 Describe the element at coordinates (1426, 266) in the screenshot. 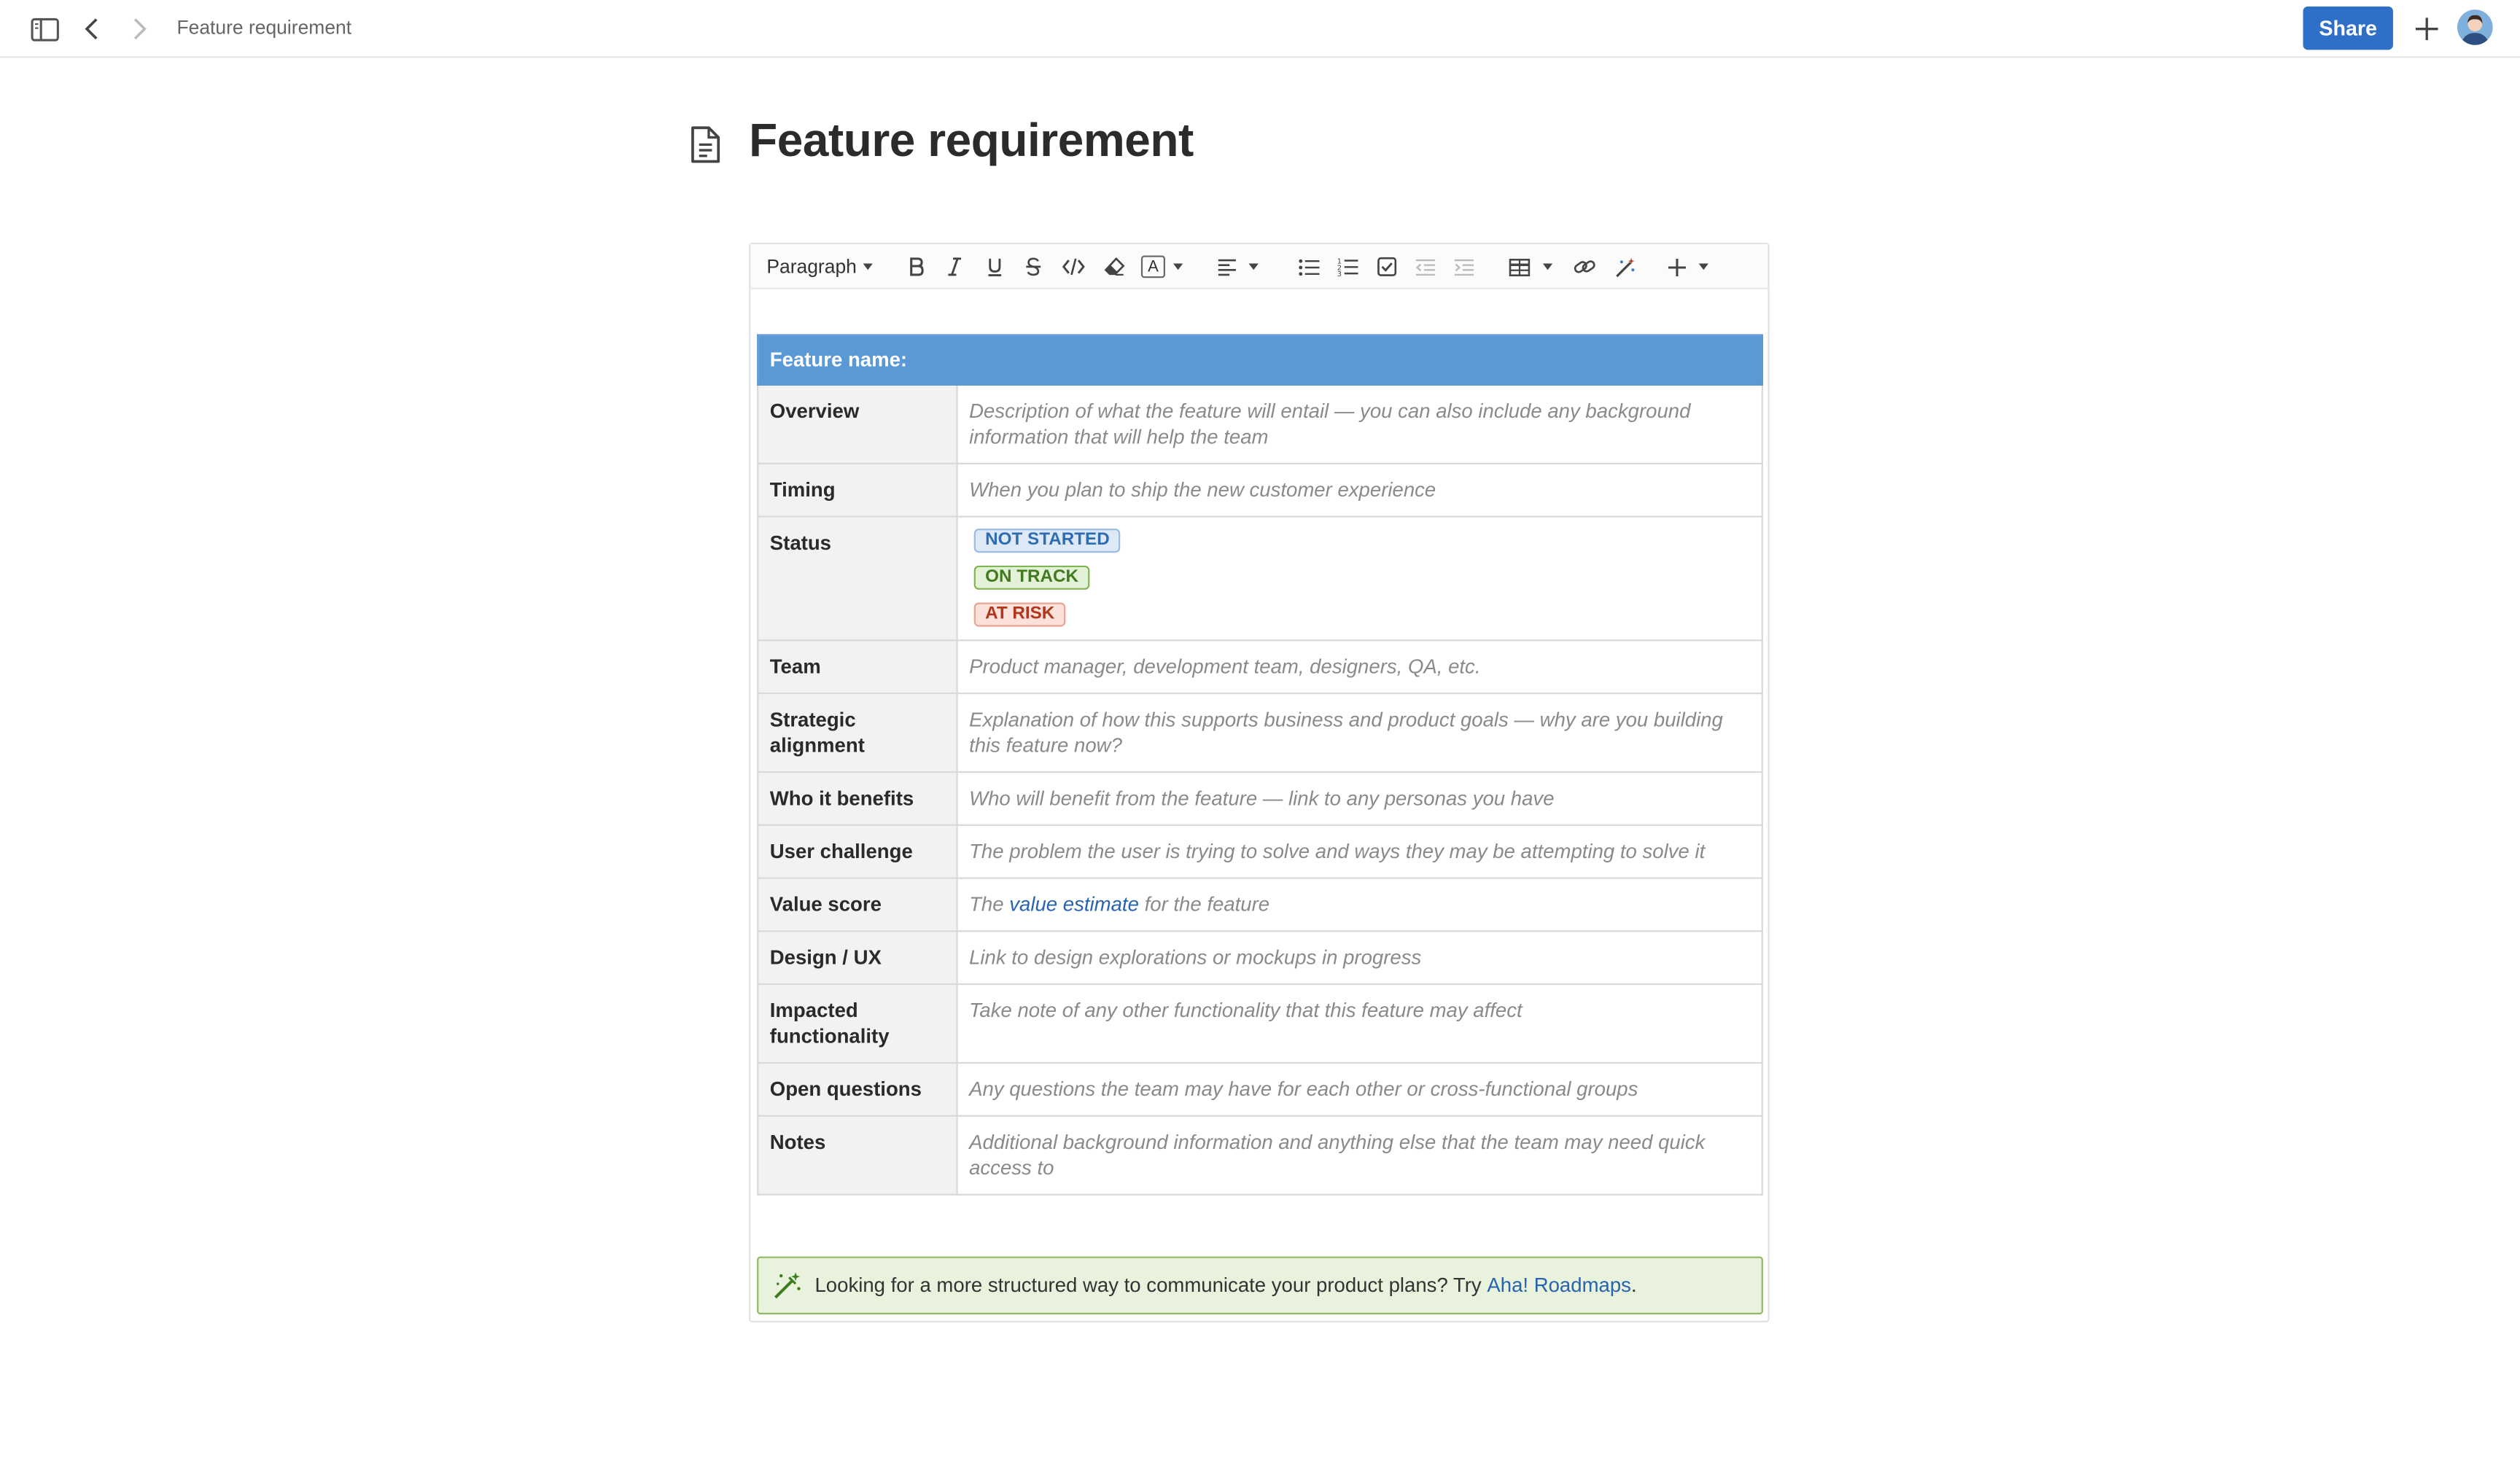

I see `outdent-icon` at that location.